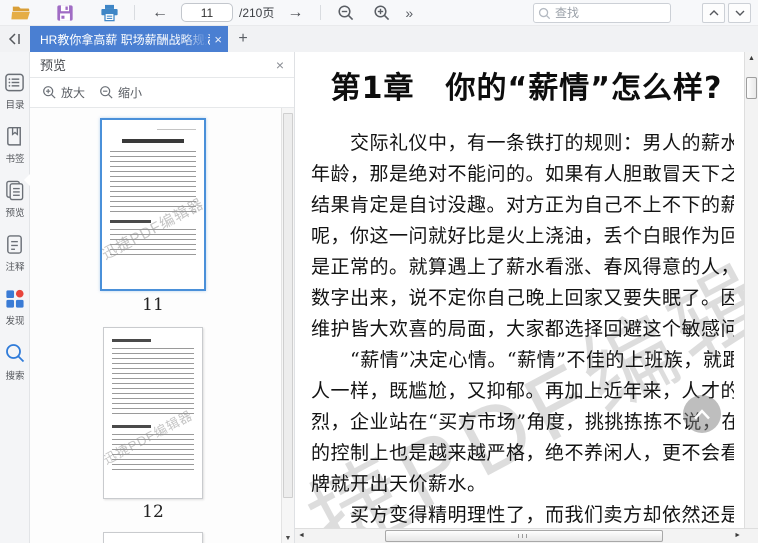 This screenshot has width=758, height=543. I want to click on zoom-out-button, so click(346, 13).